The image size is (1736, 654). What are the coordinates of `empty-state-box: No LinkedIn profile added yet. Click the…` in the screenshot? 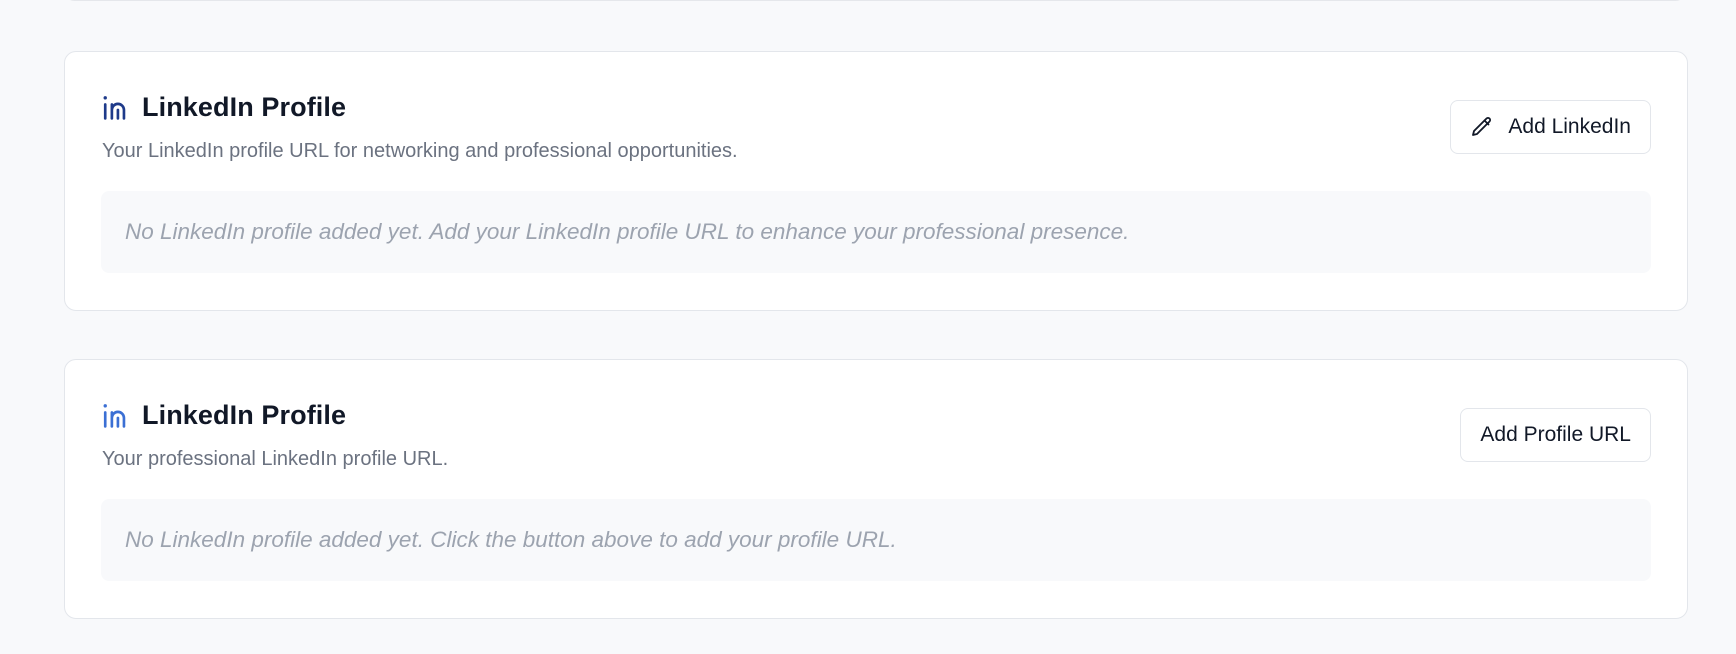 It's located at (876, 540).